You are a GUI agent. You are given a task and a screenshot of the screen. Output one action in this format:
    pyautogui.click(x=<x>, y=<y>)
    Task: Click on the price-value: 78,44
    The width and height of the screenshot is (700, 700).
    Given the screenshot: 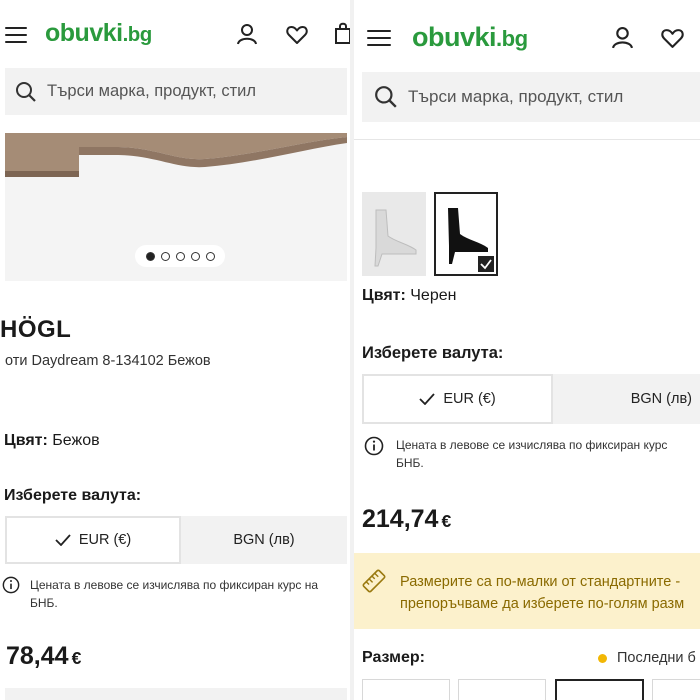 What is the action you would take?
    pyautogui.click(x=37, y=656)
    